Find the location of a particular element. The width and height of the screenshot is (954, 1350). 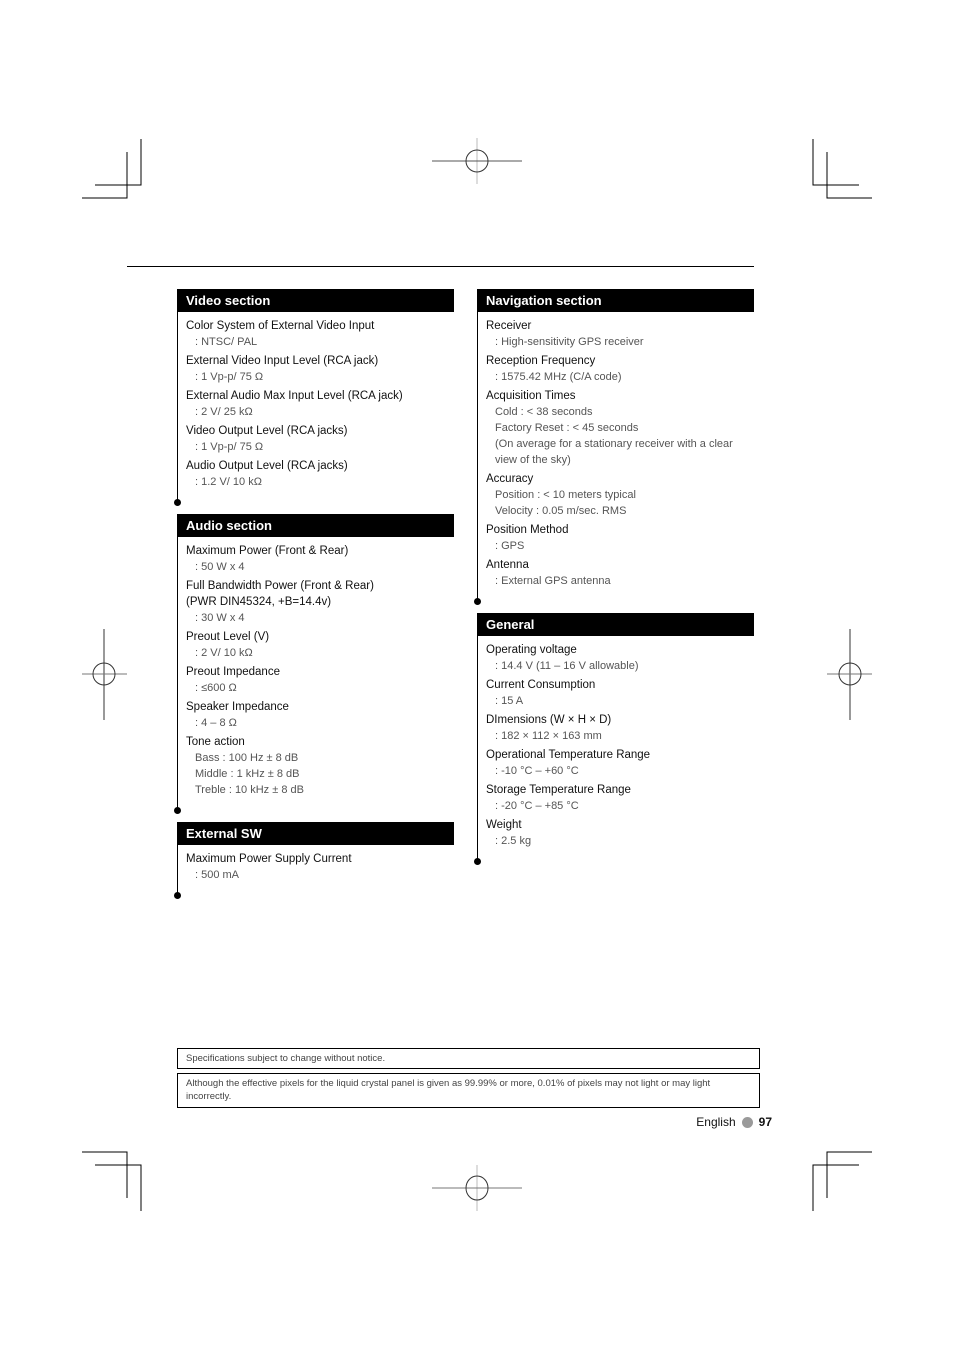

spec-value: Factory Reset : < 45 seconds is located at coordinates (567, 428).